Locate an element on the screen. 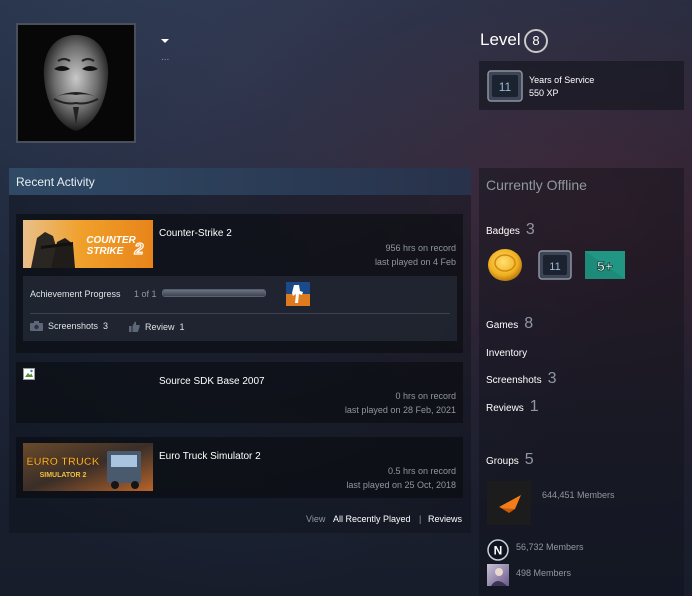 Image resolution: width=692 pixels, height=596 pixels. badges-link: Badges 3 is located at coordinates (510, 230).